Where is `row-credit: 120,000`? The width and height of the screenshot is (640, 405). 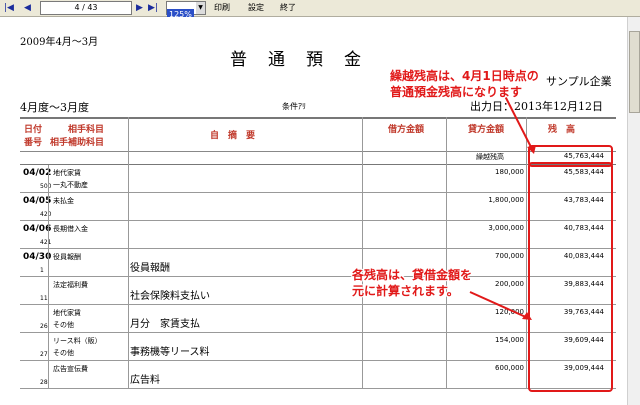 row-credit: 120,000 is located at coordinates (509, 312).